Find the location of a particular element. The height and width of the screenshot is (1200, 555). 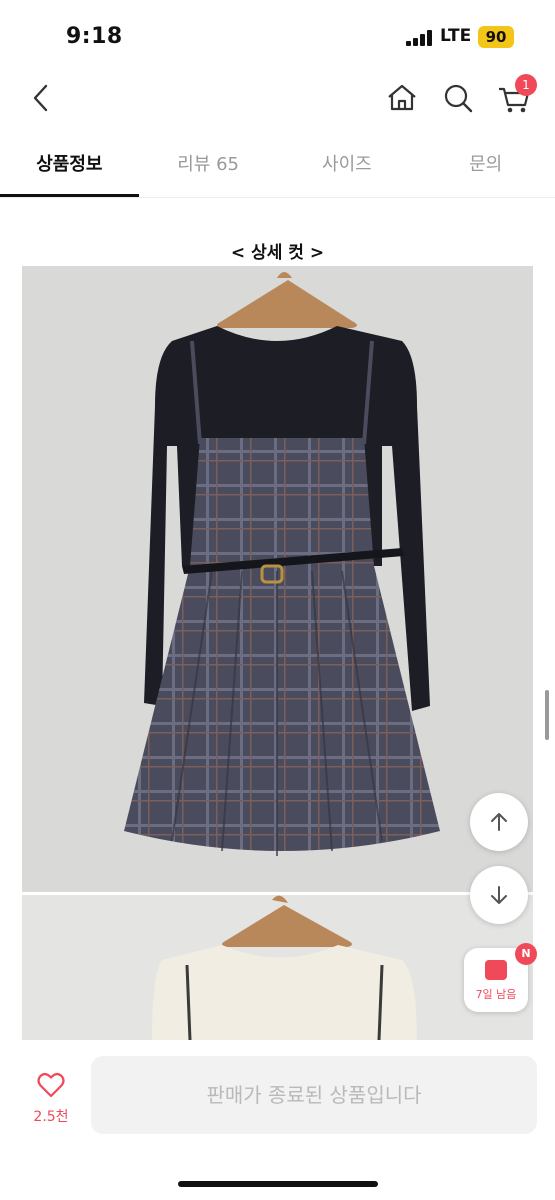

like-button: 2.5천 is located at coordinates (51, 1099).